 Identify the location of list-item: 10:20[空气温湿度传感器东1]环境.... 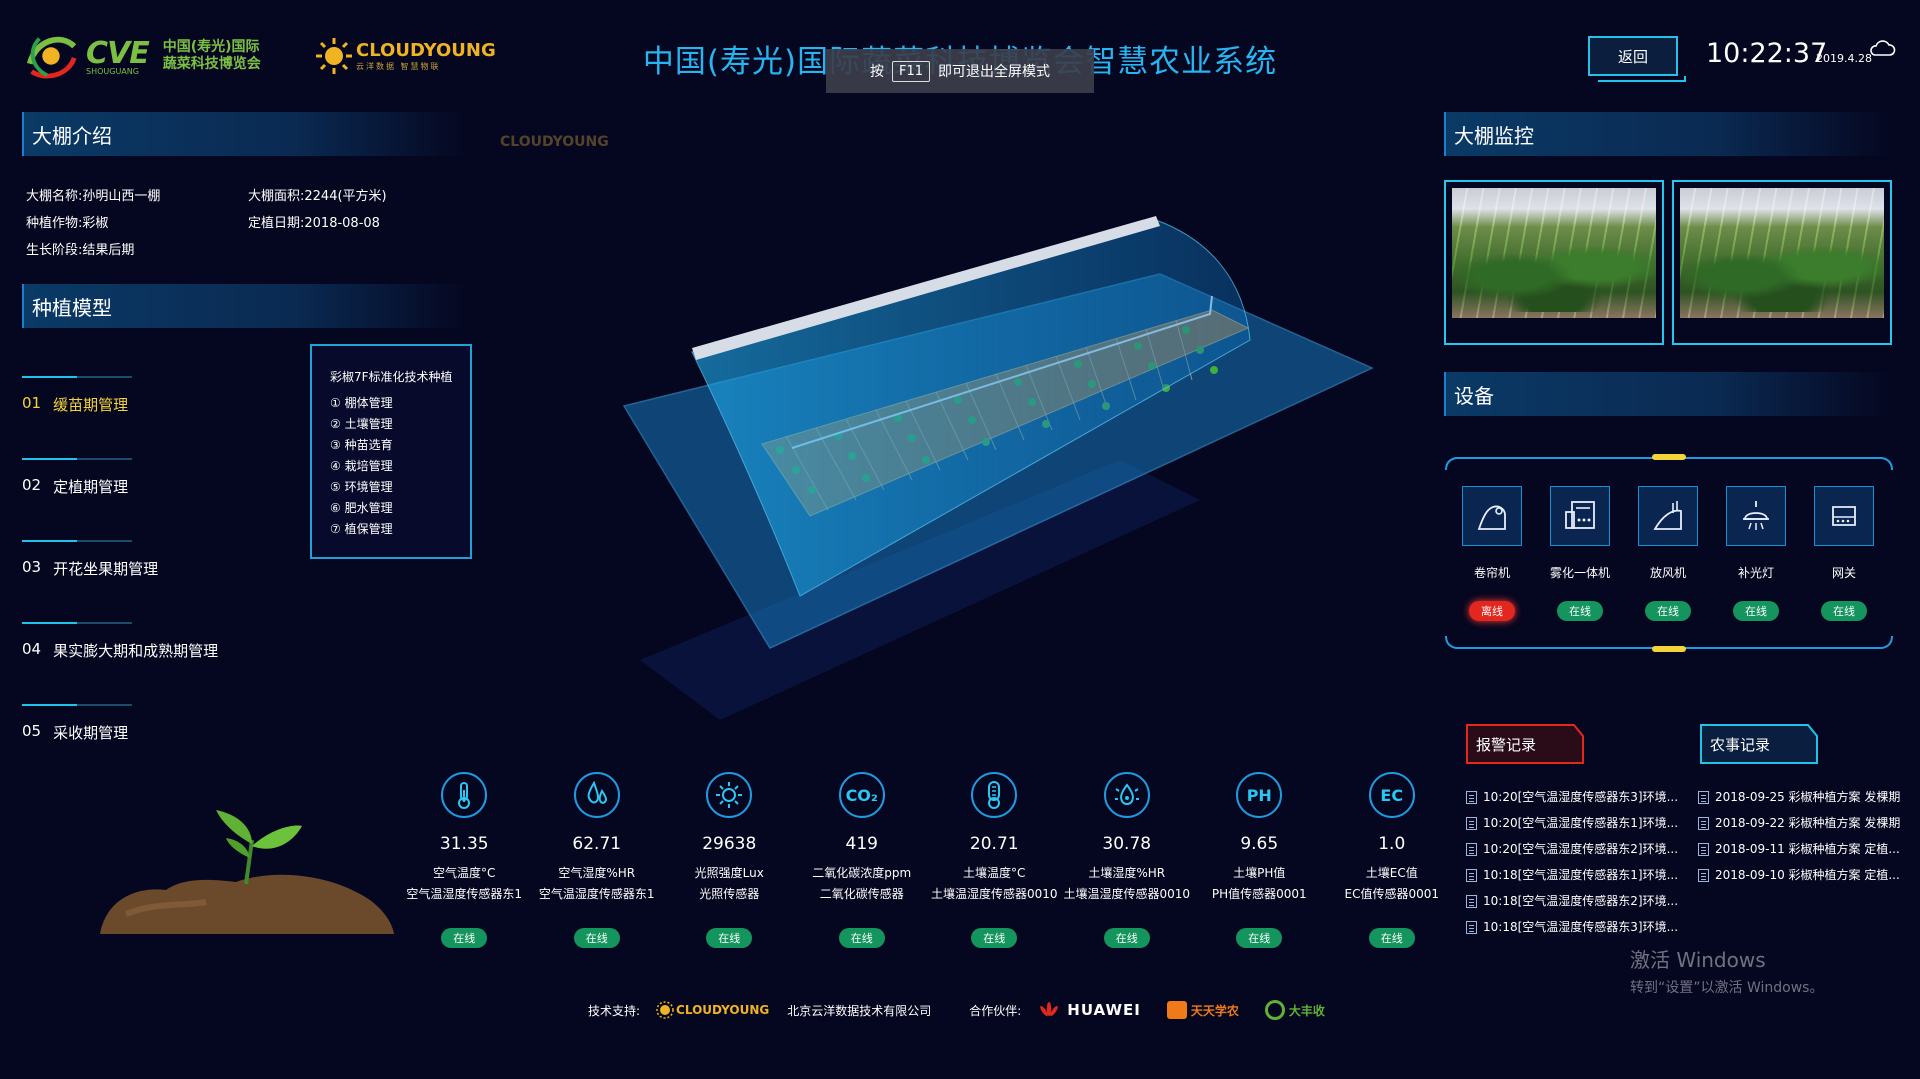
(1573, 823).